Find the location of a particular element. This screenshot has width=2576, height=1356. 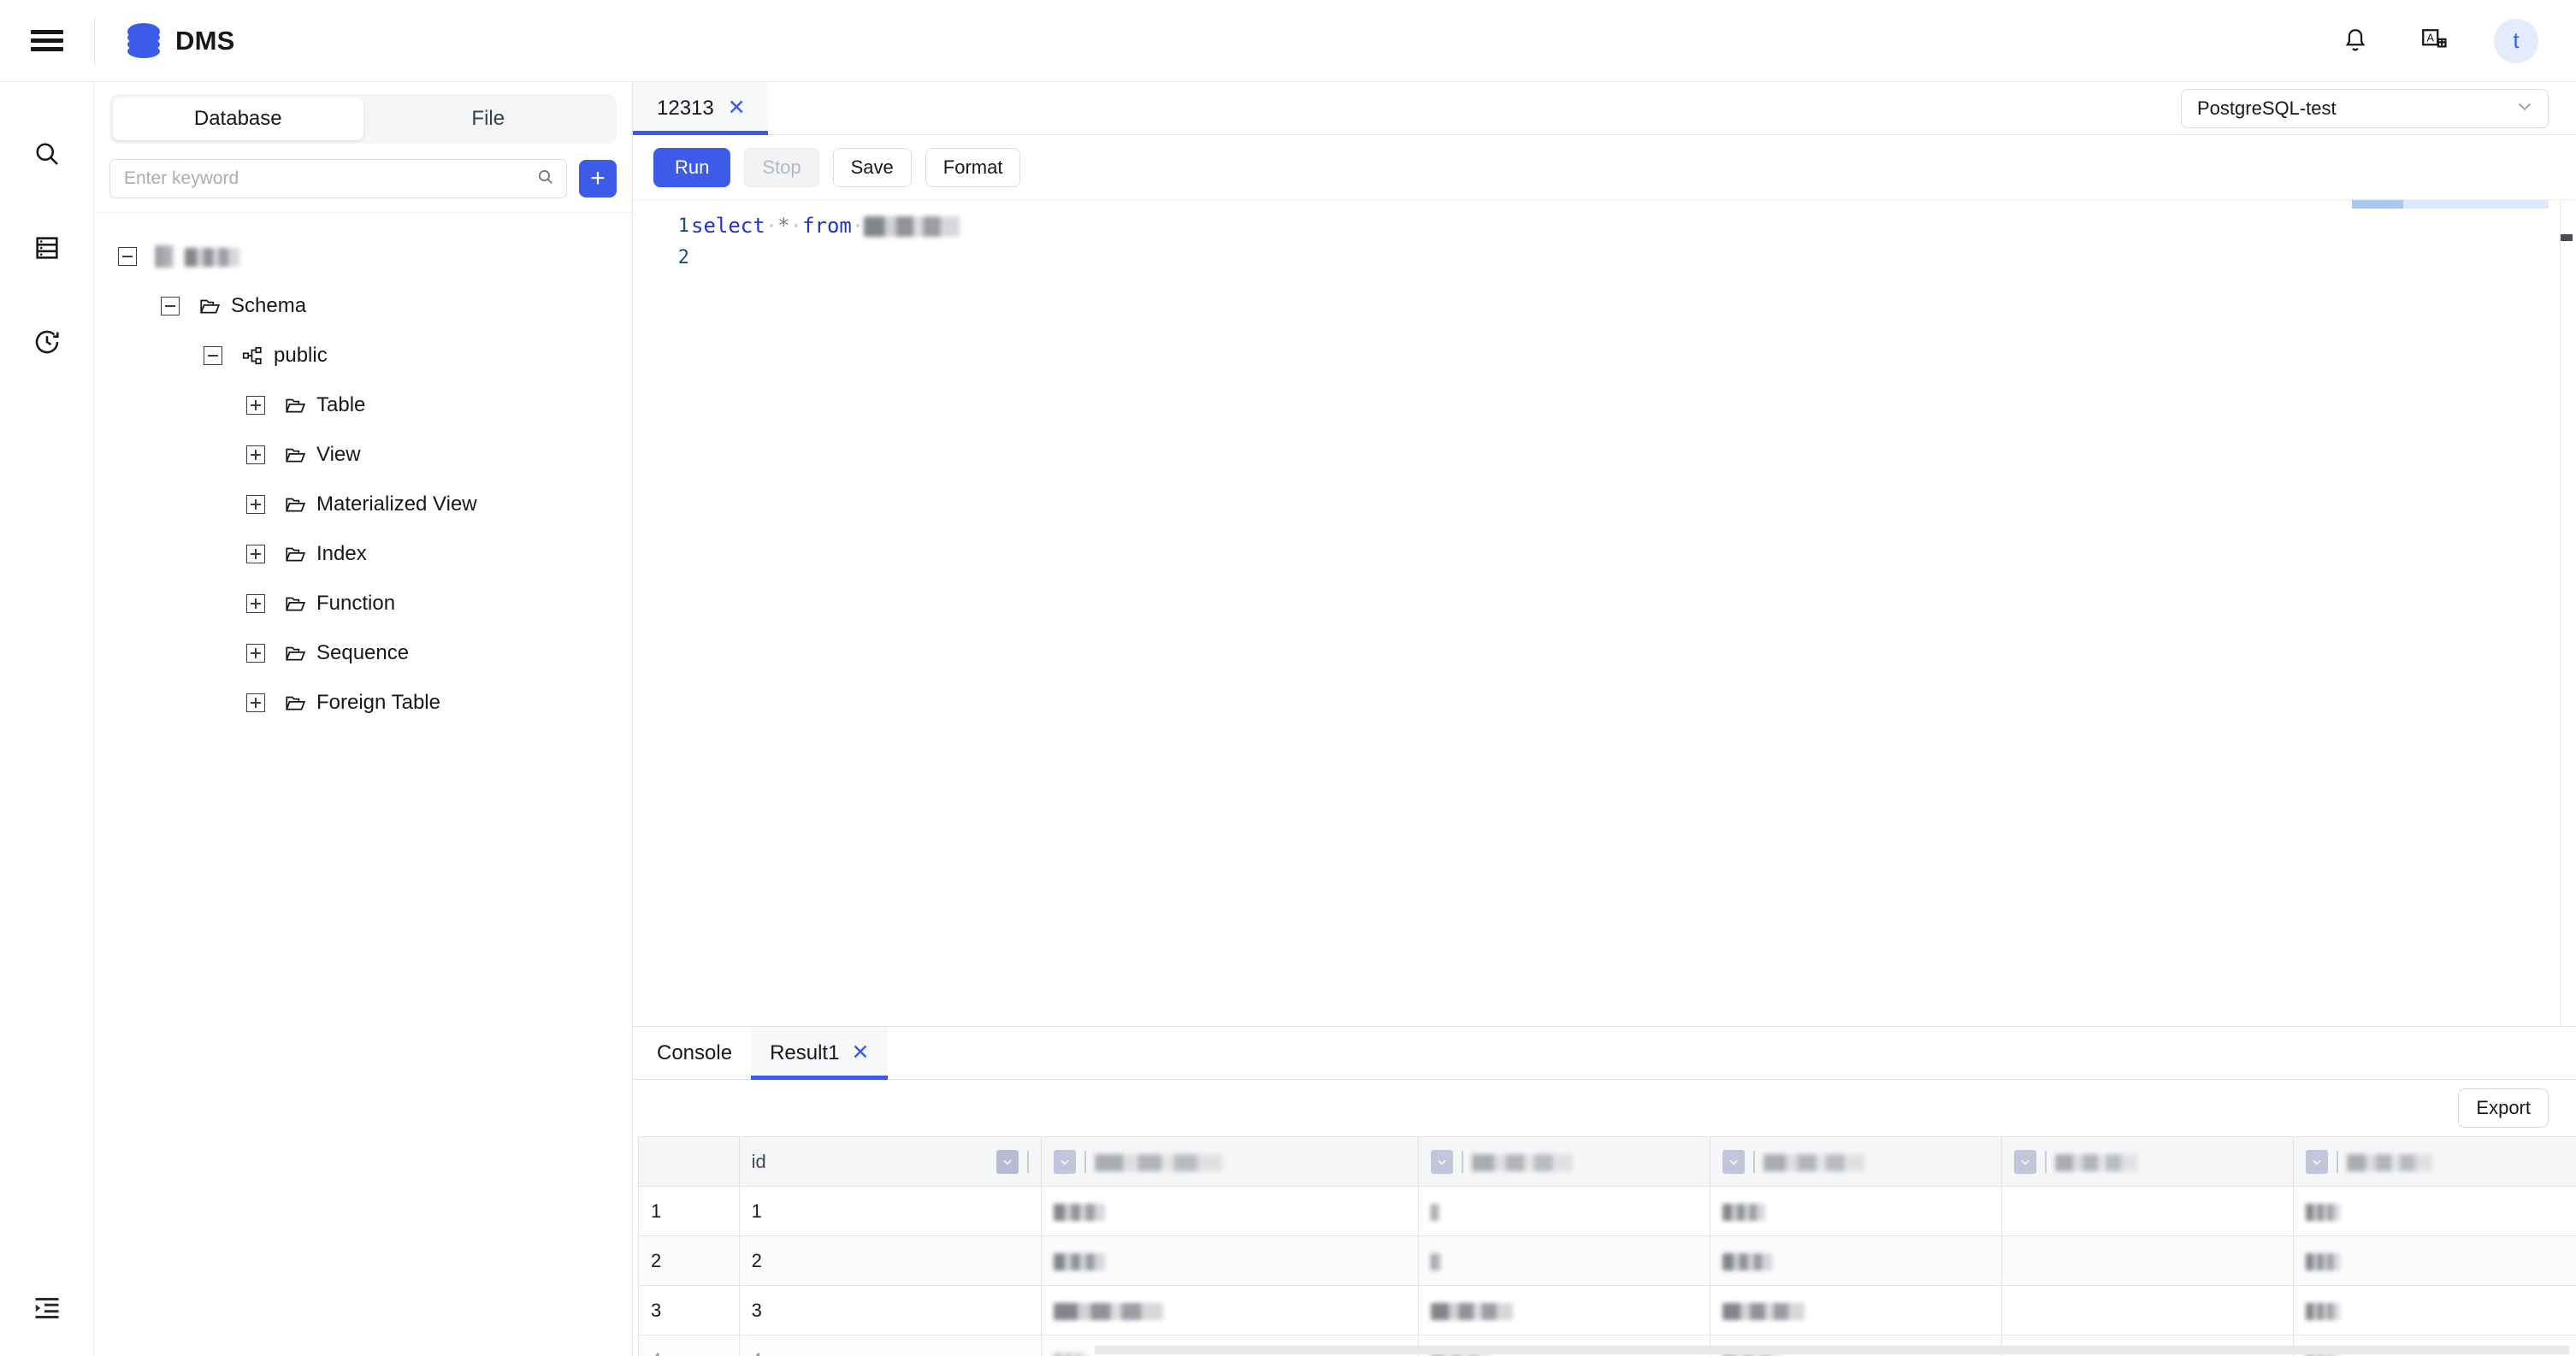

bell-icon is located at coordinates (2355, 41).